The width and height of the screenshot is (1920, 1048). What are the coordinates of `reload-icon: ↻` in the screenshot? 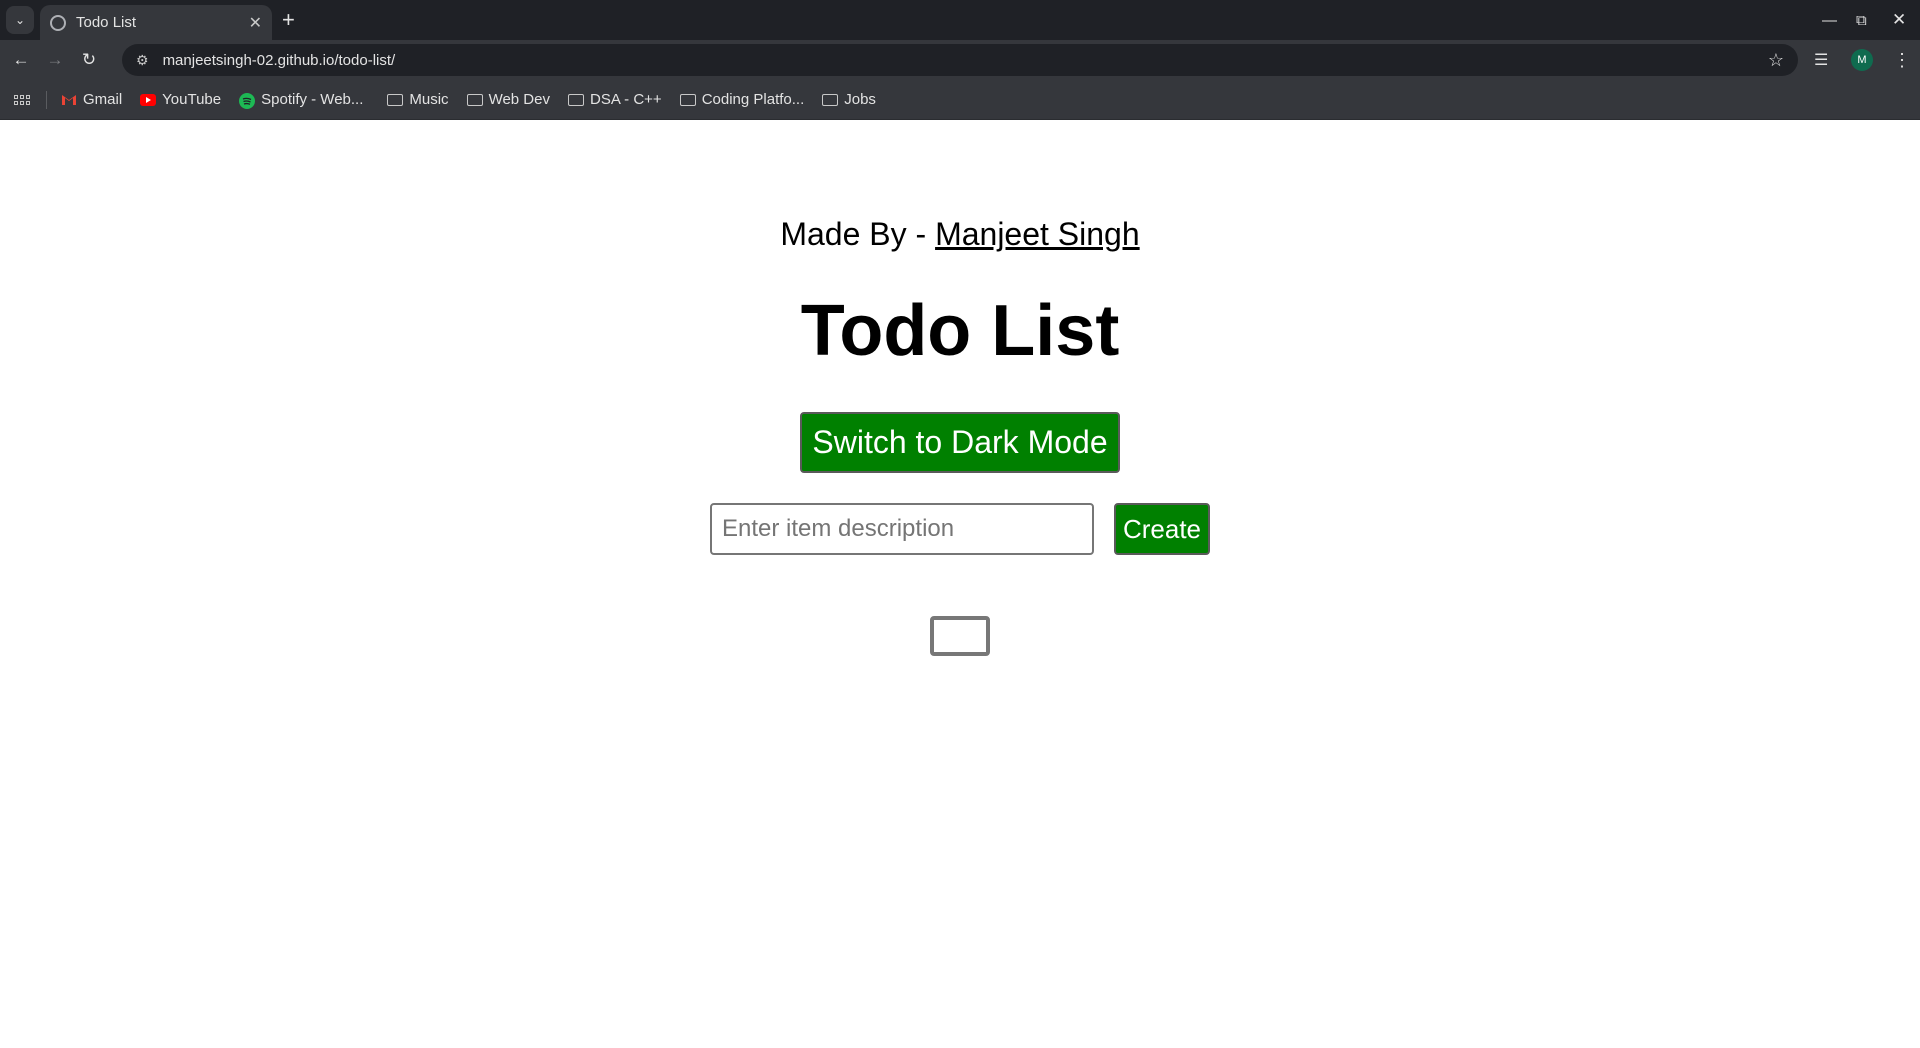 It's located at (89, 60).